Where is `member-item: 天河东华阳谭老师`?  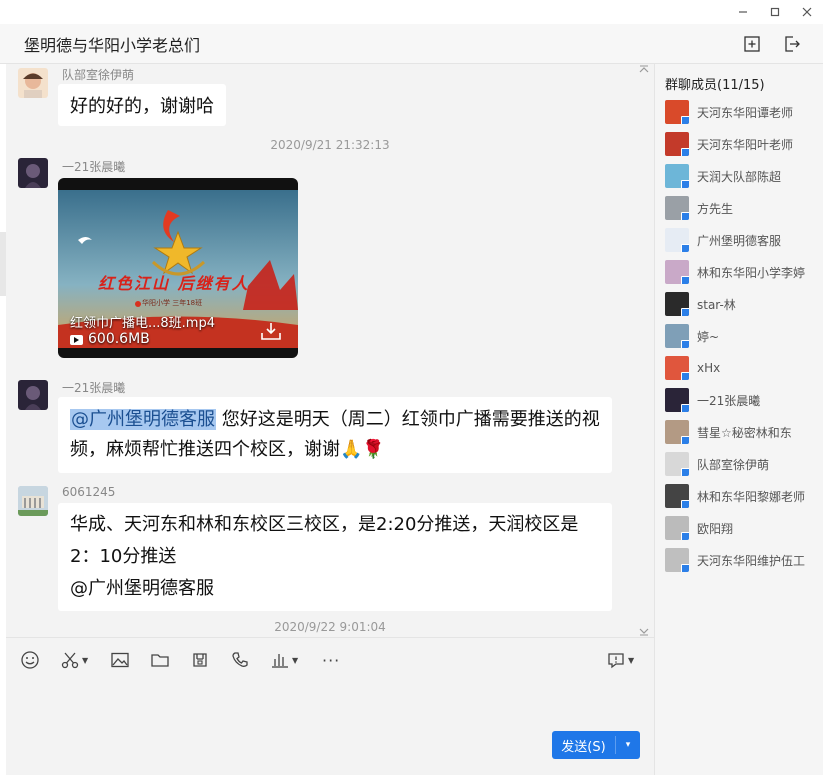
member-item: 天河东华阳谭老师 is located at coordinates (744, 112).